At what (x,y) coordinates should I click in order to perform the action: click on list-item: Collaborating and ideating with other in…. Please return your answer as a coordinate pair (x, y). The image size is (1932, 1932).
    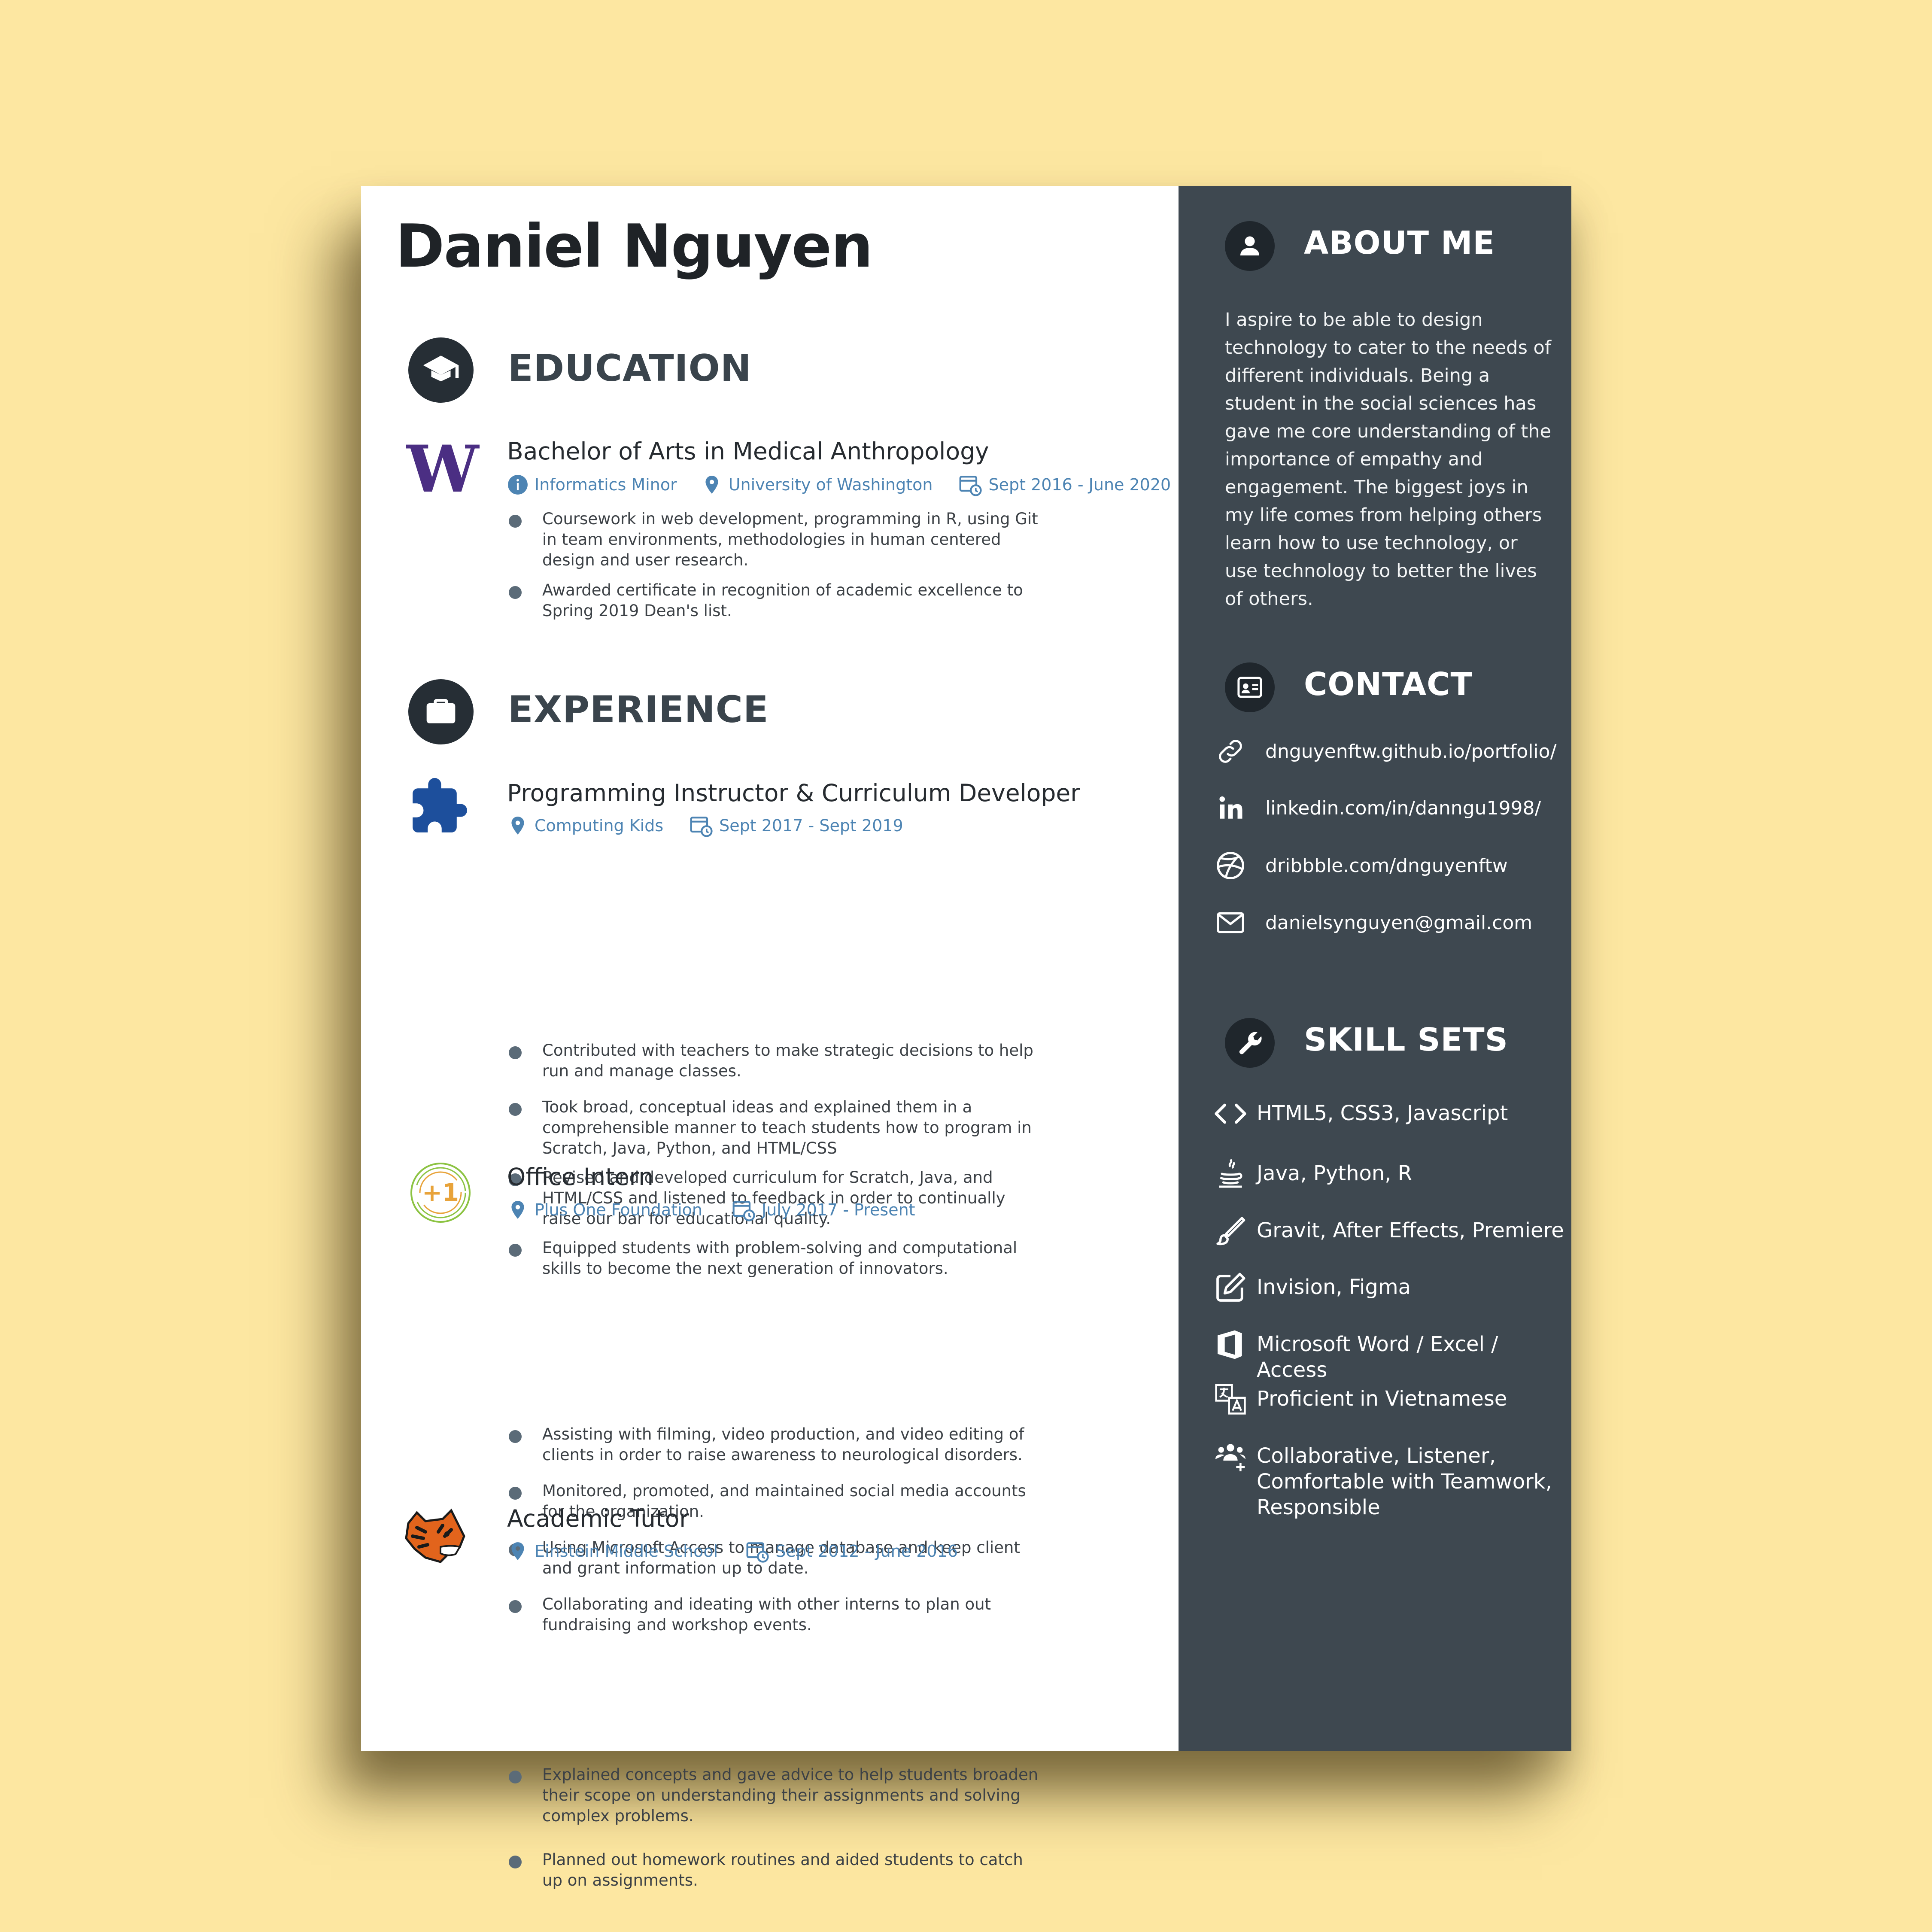
    Looking at the image, I should click on (773, 1614).